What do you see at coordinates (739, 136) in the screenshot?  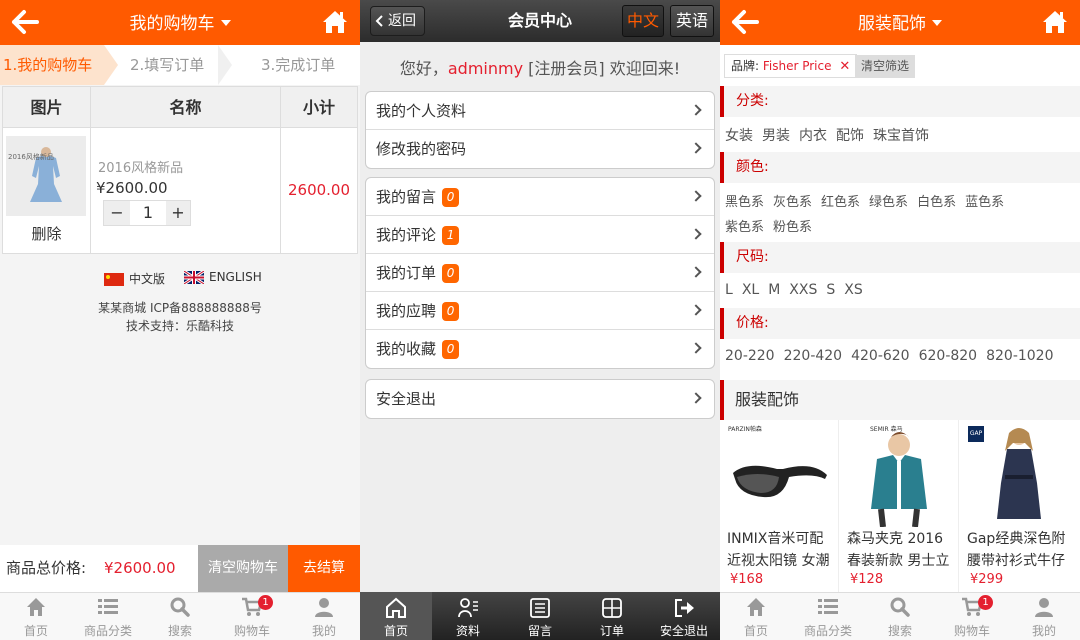 I see `category-option: 女装` at bounding box center [739, 136].